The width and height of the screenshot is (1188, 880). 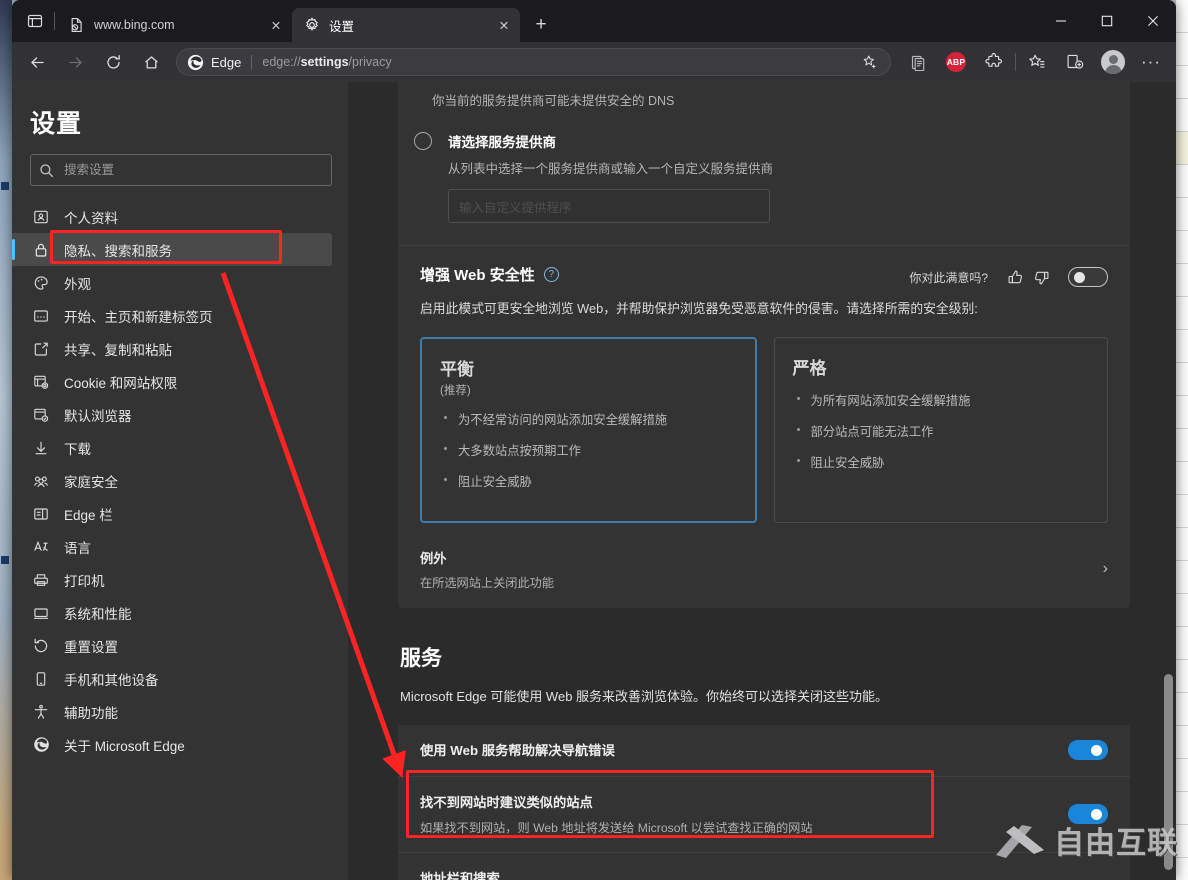 I want to click on more-settings-icon: ···, so click(x=1151, y=62).